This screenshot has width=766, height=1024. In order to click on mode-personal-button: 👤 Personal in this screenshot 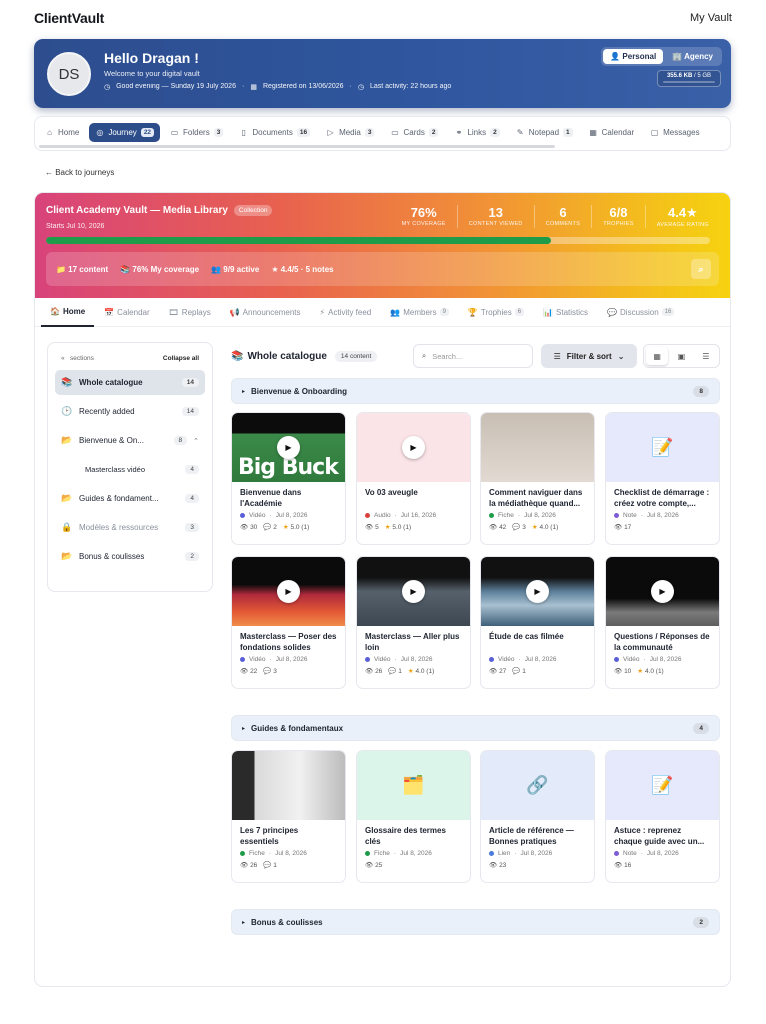, I will do `click(633, 56)`.